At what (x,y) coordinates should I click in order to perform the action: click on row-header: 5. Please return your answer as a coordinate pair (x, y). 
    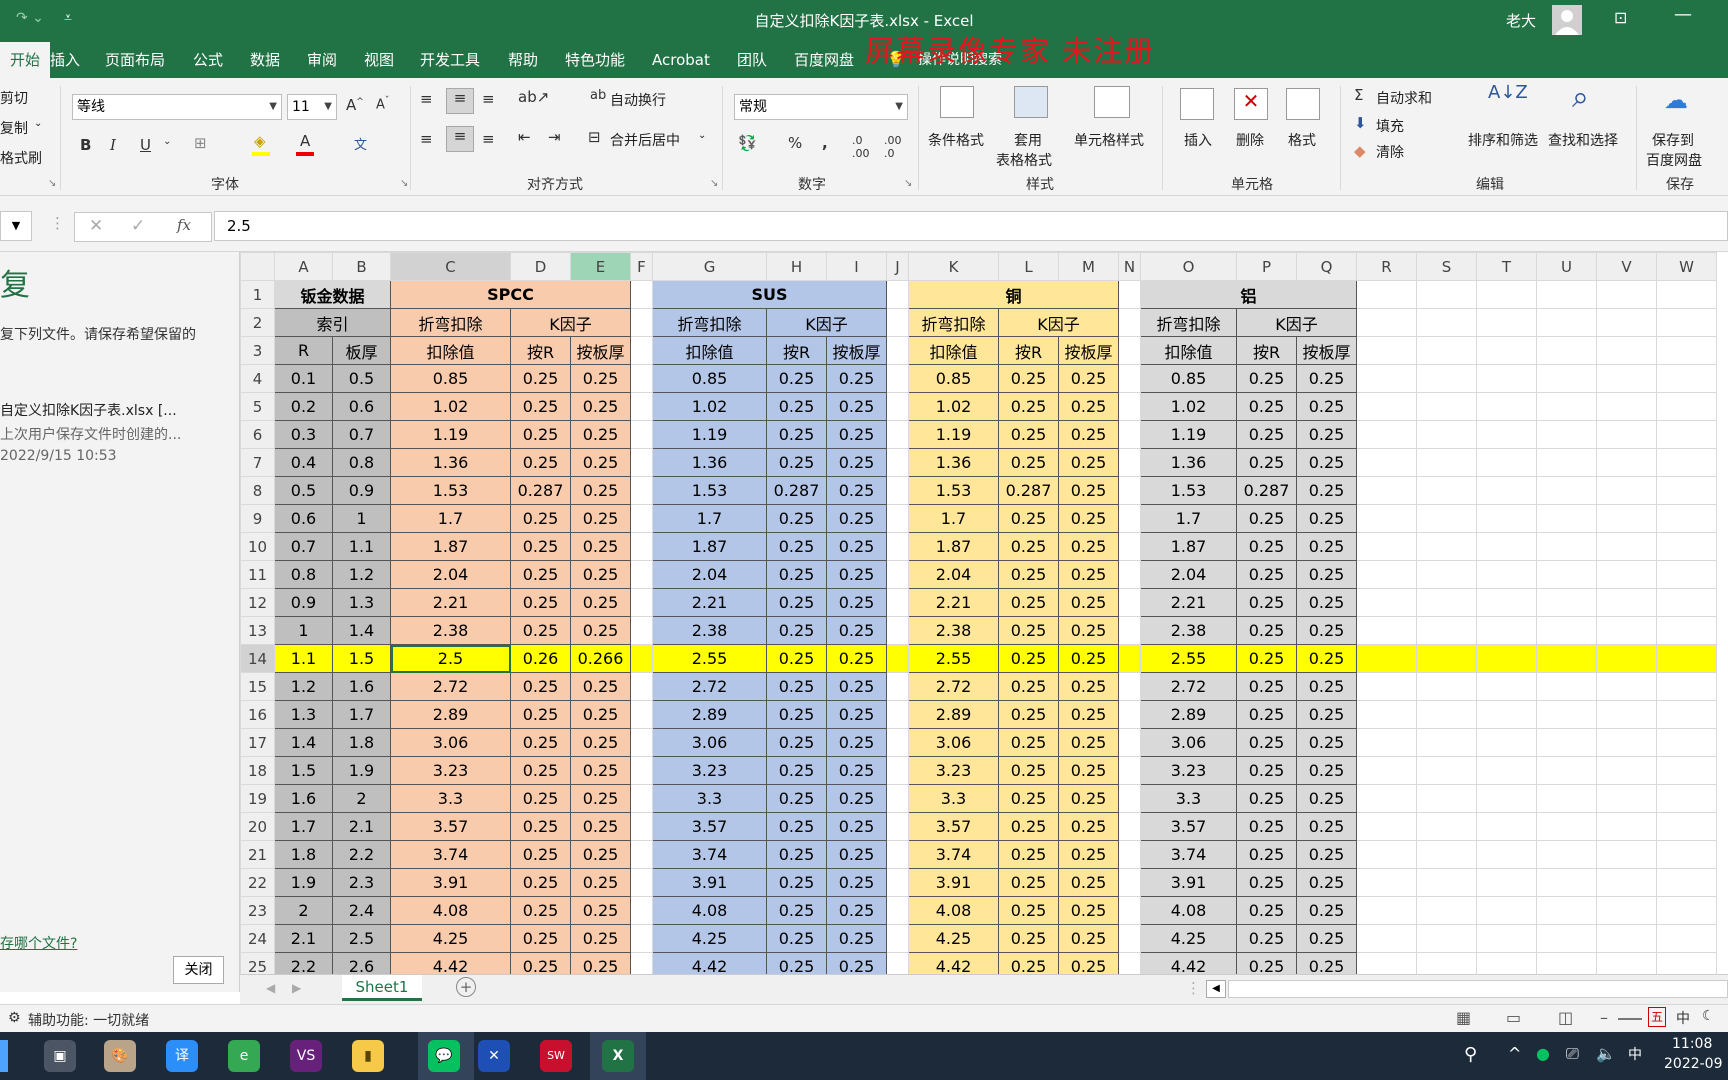
    Looking at the image, I should click on (257, 406).